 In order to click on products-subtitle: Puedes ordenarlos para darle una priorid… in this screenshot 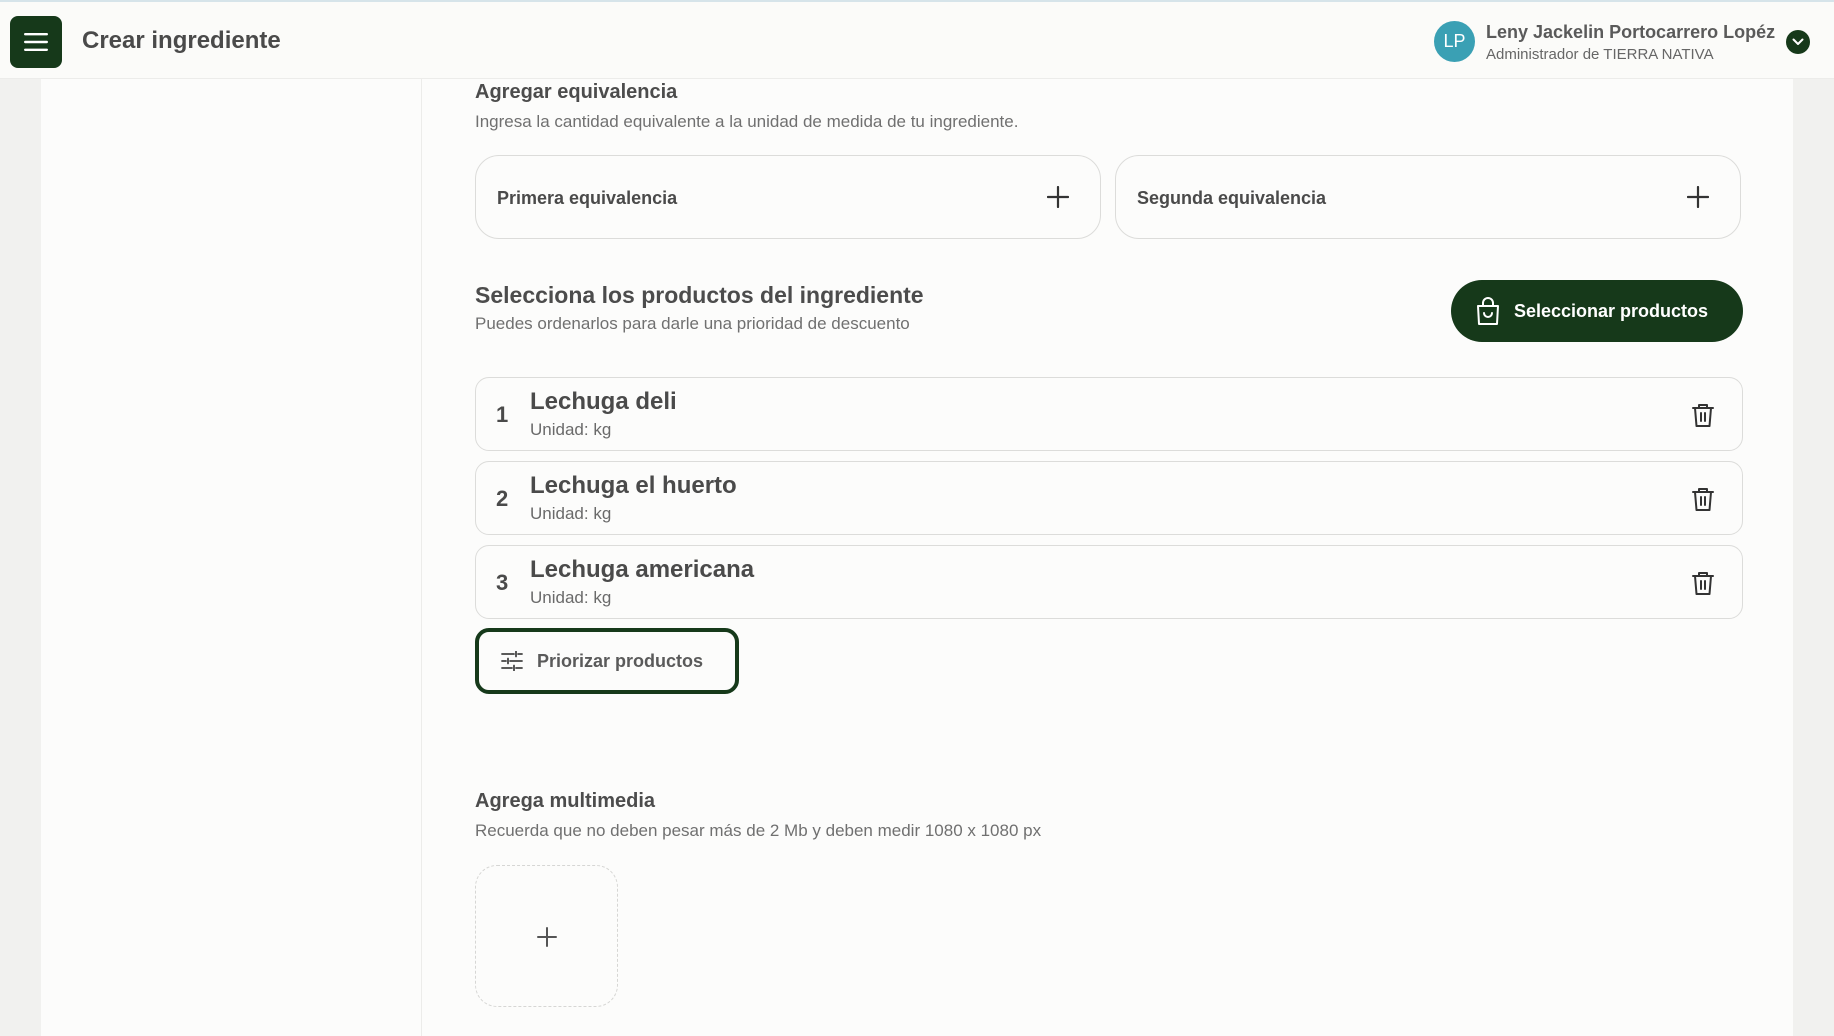, I will do `click(692, 323)`.